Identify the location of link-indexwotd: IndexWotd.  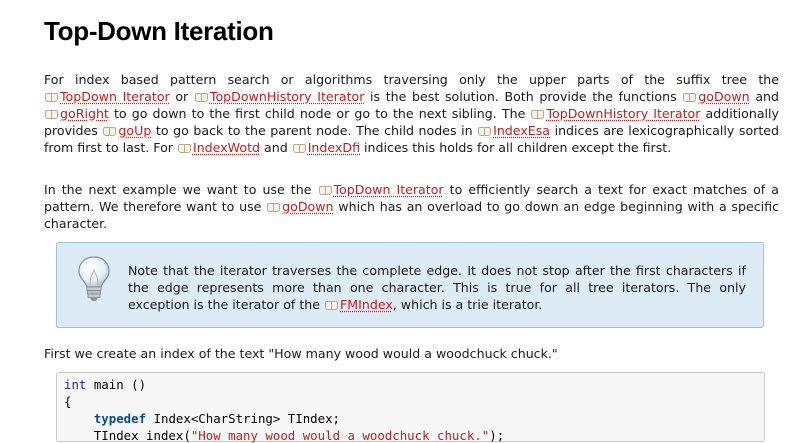
(218, 147).